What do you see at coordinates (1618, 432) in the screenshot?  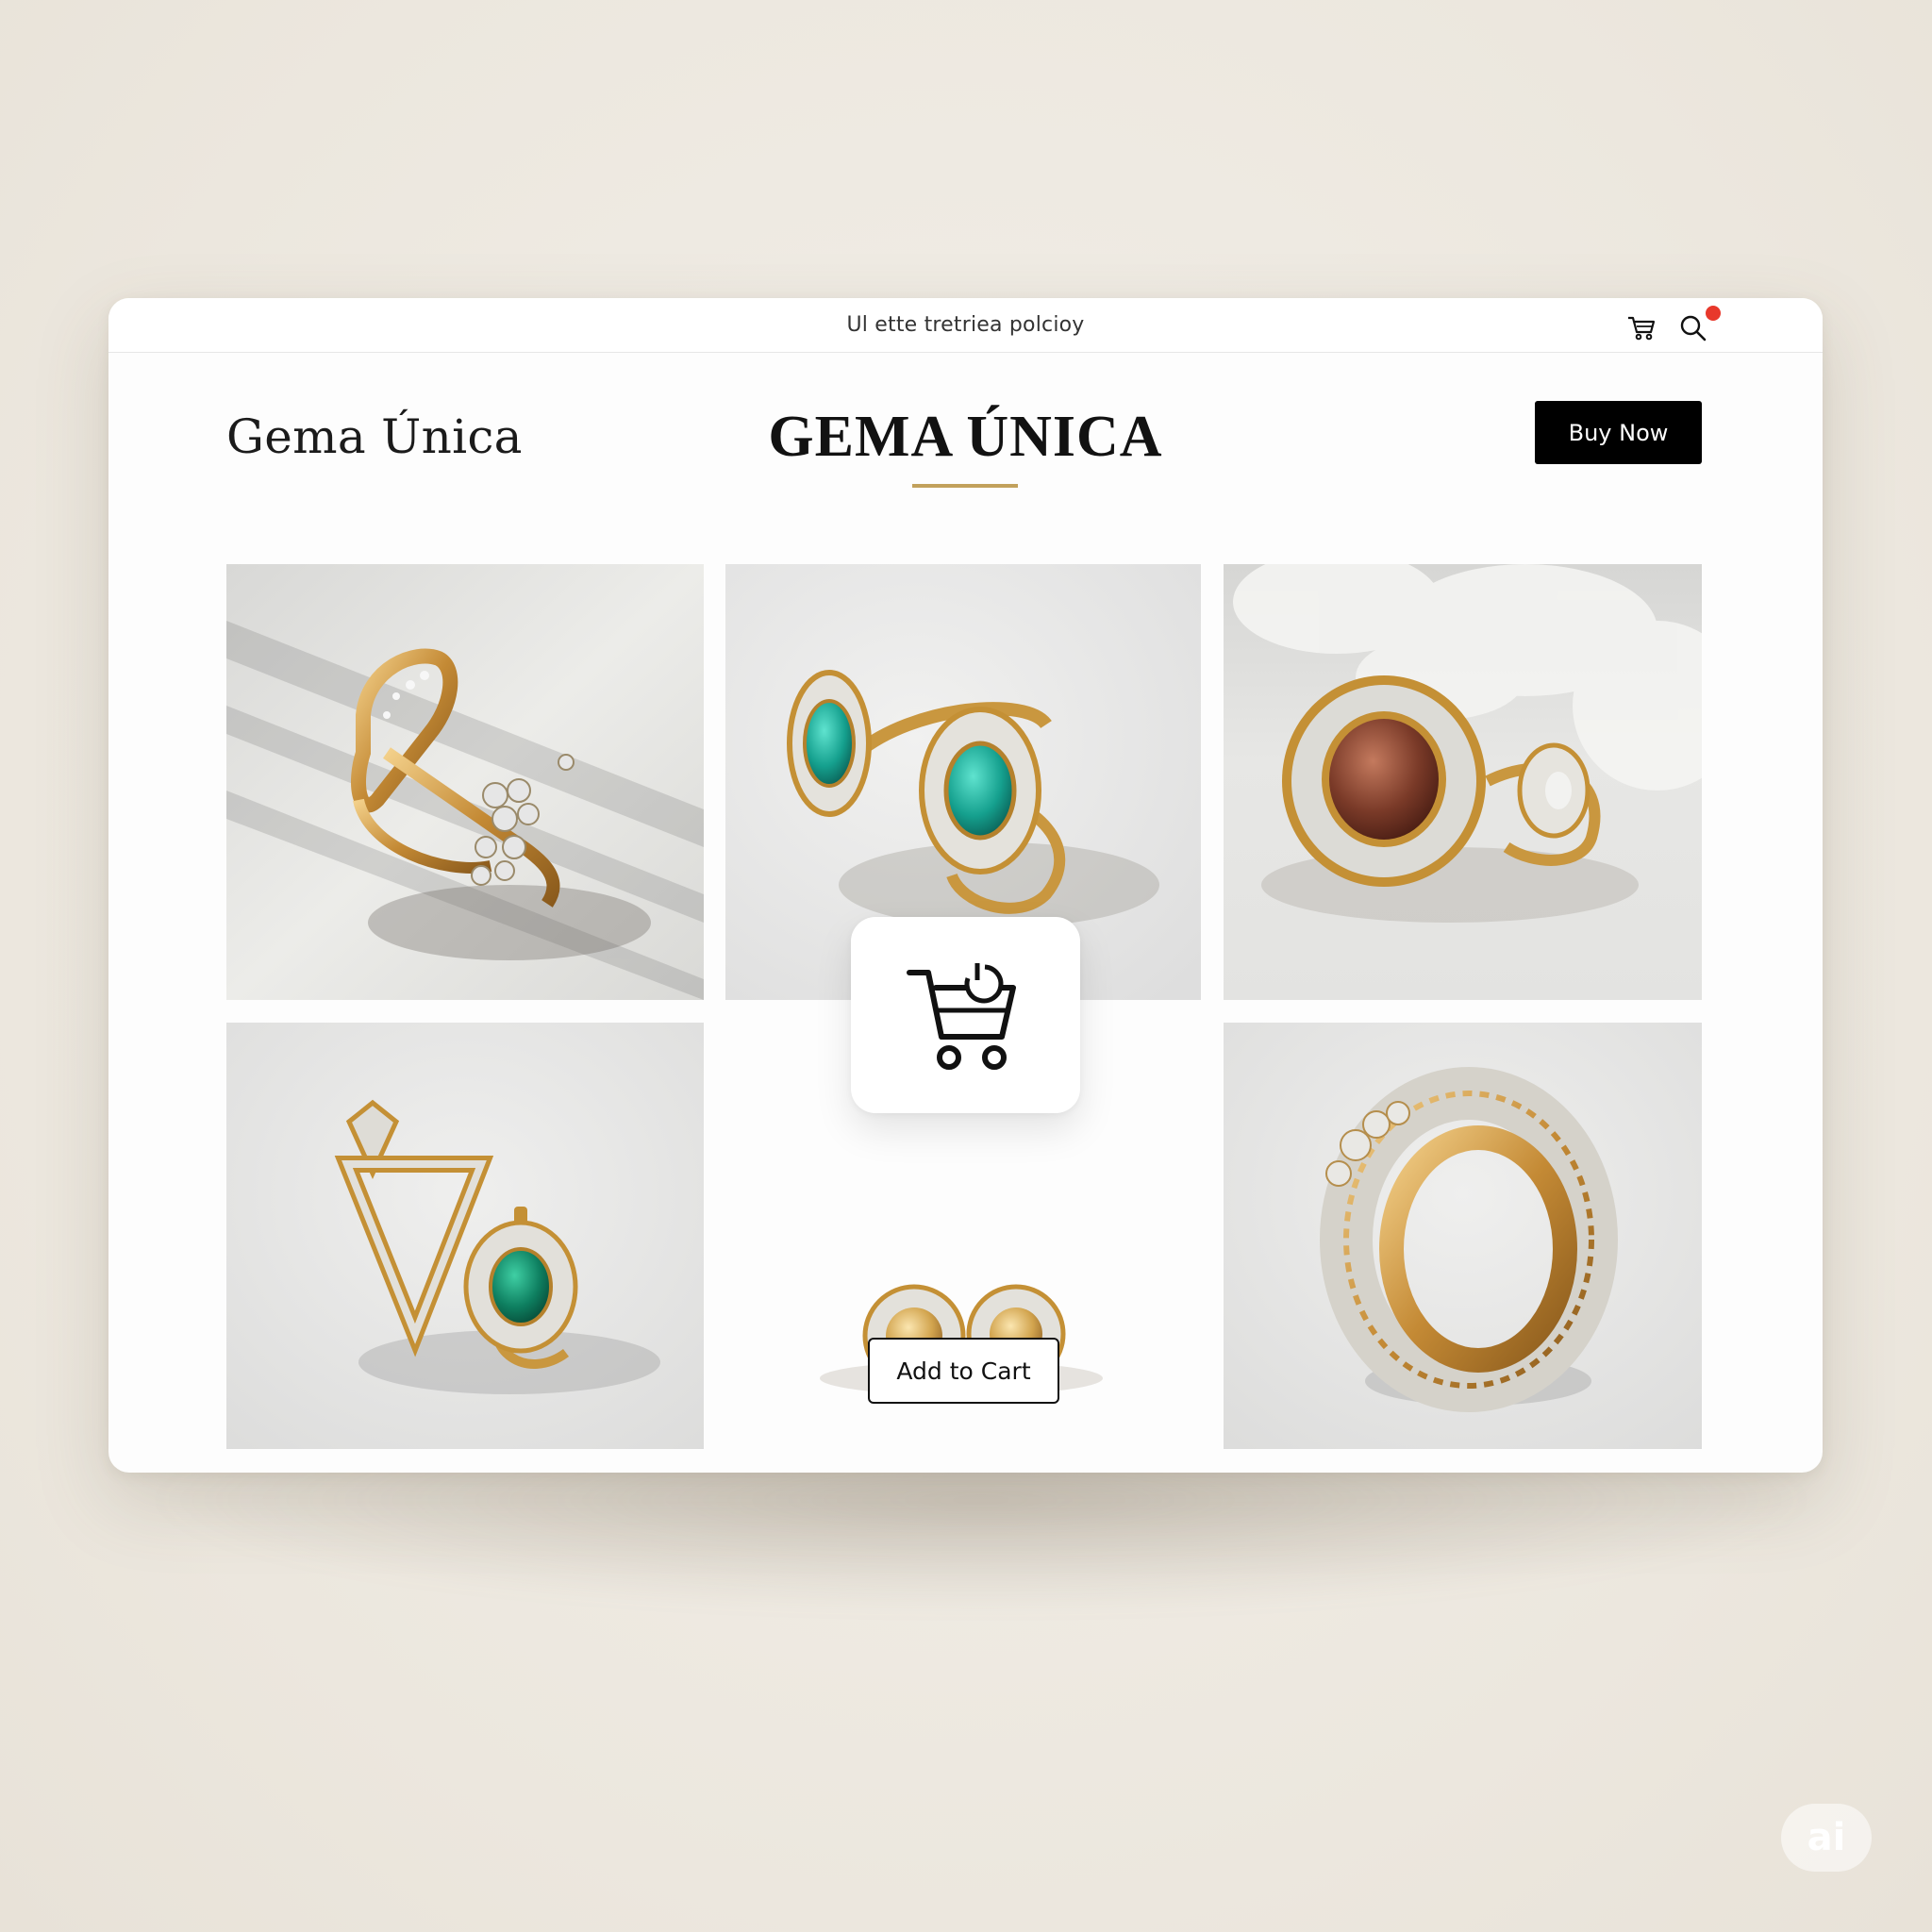 I see `buy-now-button: Buy Now` at bounding box center [1618, 432].